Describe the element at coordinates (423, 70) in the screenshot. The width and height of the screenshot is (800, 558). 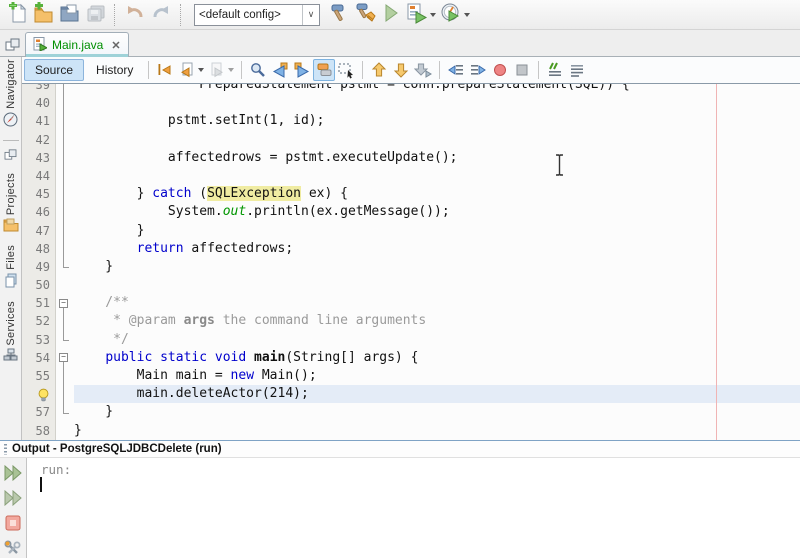
I see `toggle-bookmark-button` at that location.